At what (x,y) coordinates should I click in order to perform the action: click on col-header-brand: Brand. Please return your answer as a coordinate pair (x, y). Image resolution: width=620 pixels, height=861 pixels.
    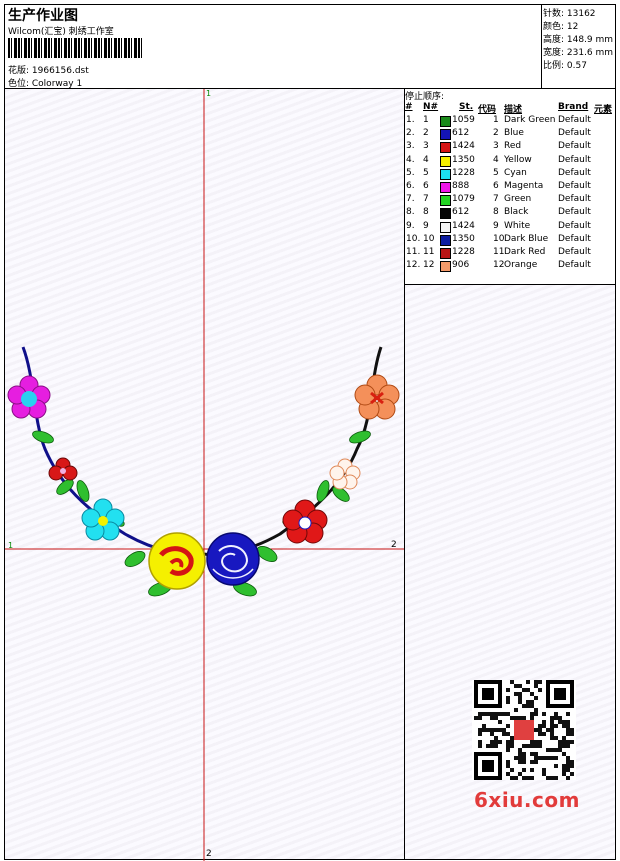
    Looking at the image, I should click on (573, 107).